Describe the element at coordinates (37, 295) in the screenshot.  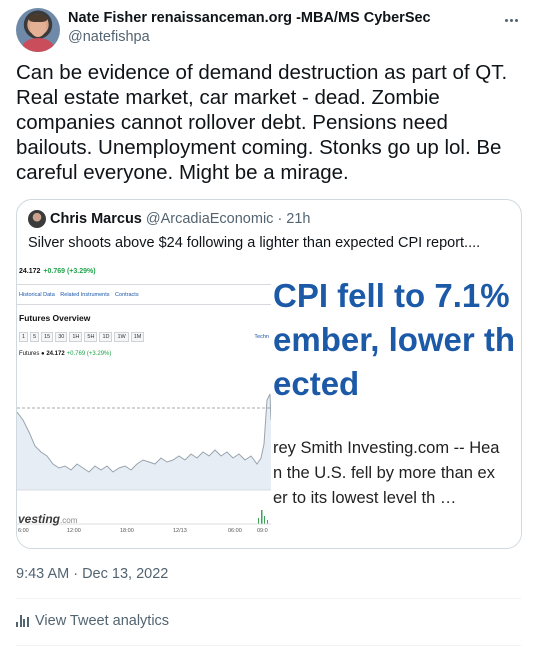
I see `nav-link-historical: Historical Data` at that location.